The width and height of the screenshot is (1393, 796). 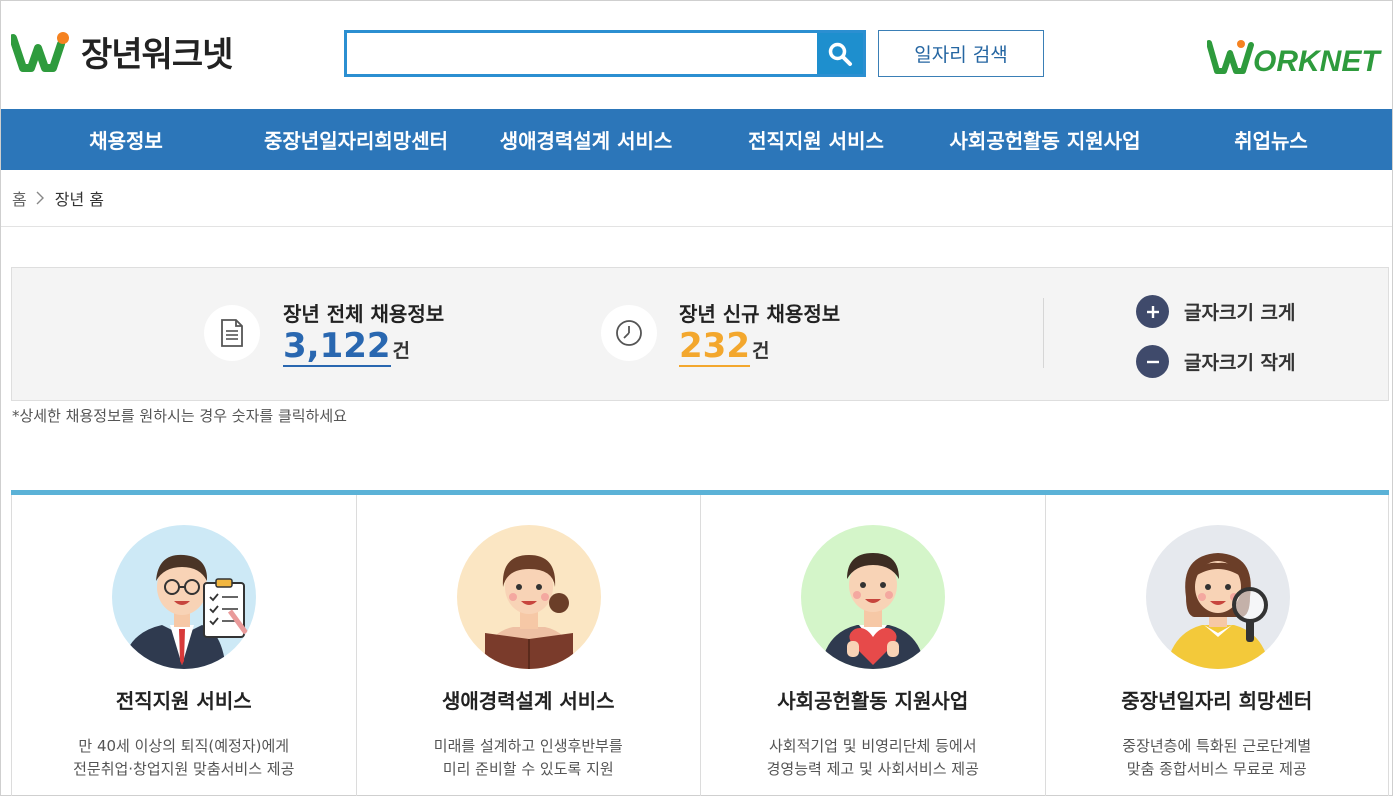 What do you see at coordinates (1240, 363) in the screenshot?
I see `font-smaller-label: 글자크기 작게` at bounding box center [1240, 363].